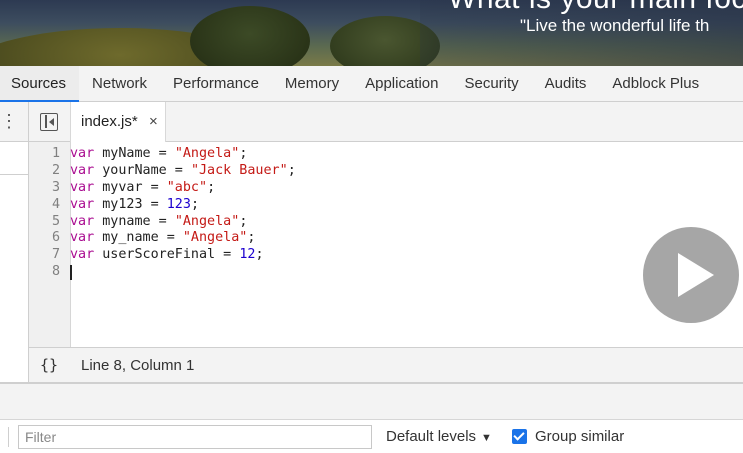  I want to click on code-string: "Jack Bauer", so click(239, 170).